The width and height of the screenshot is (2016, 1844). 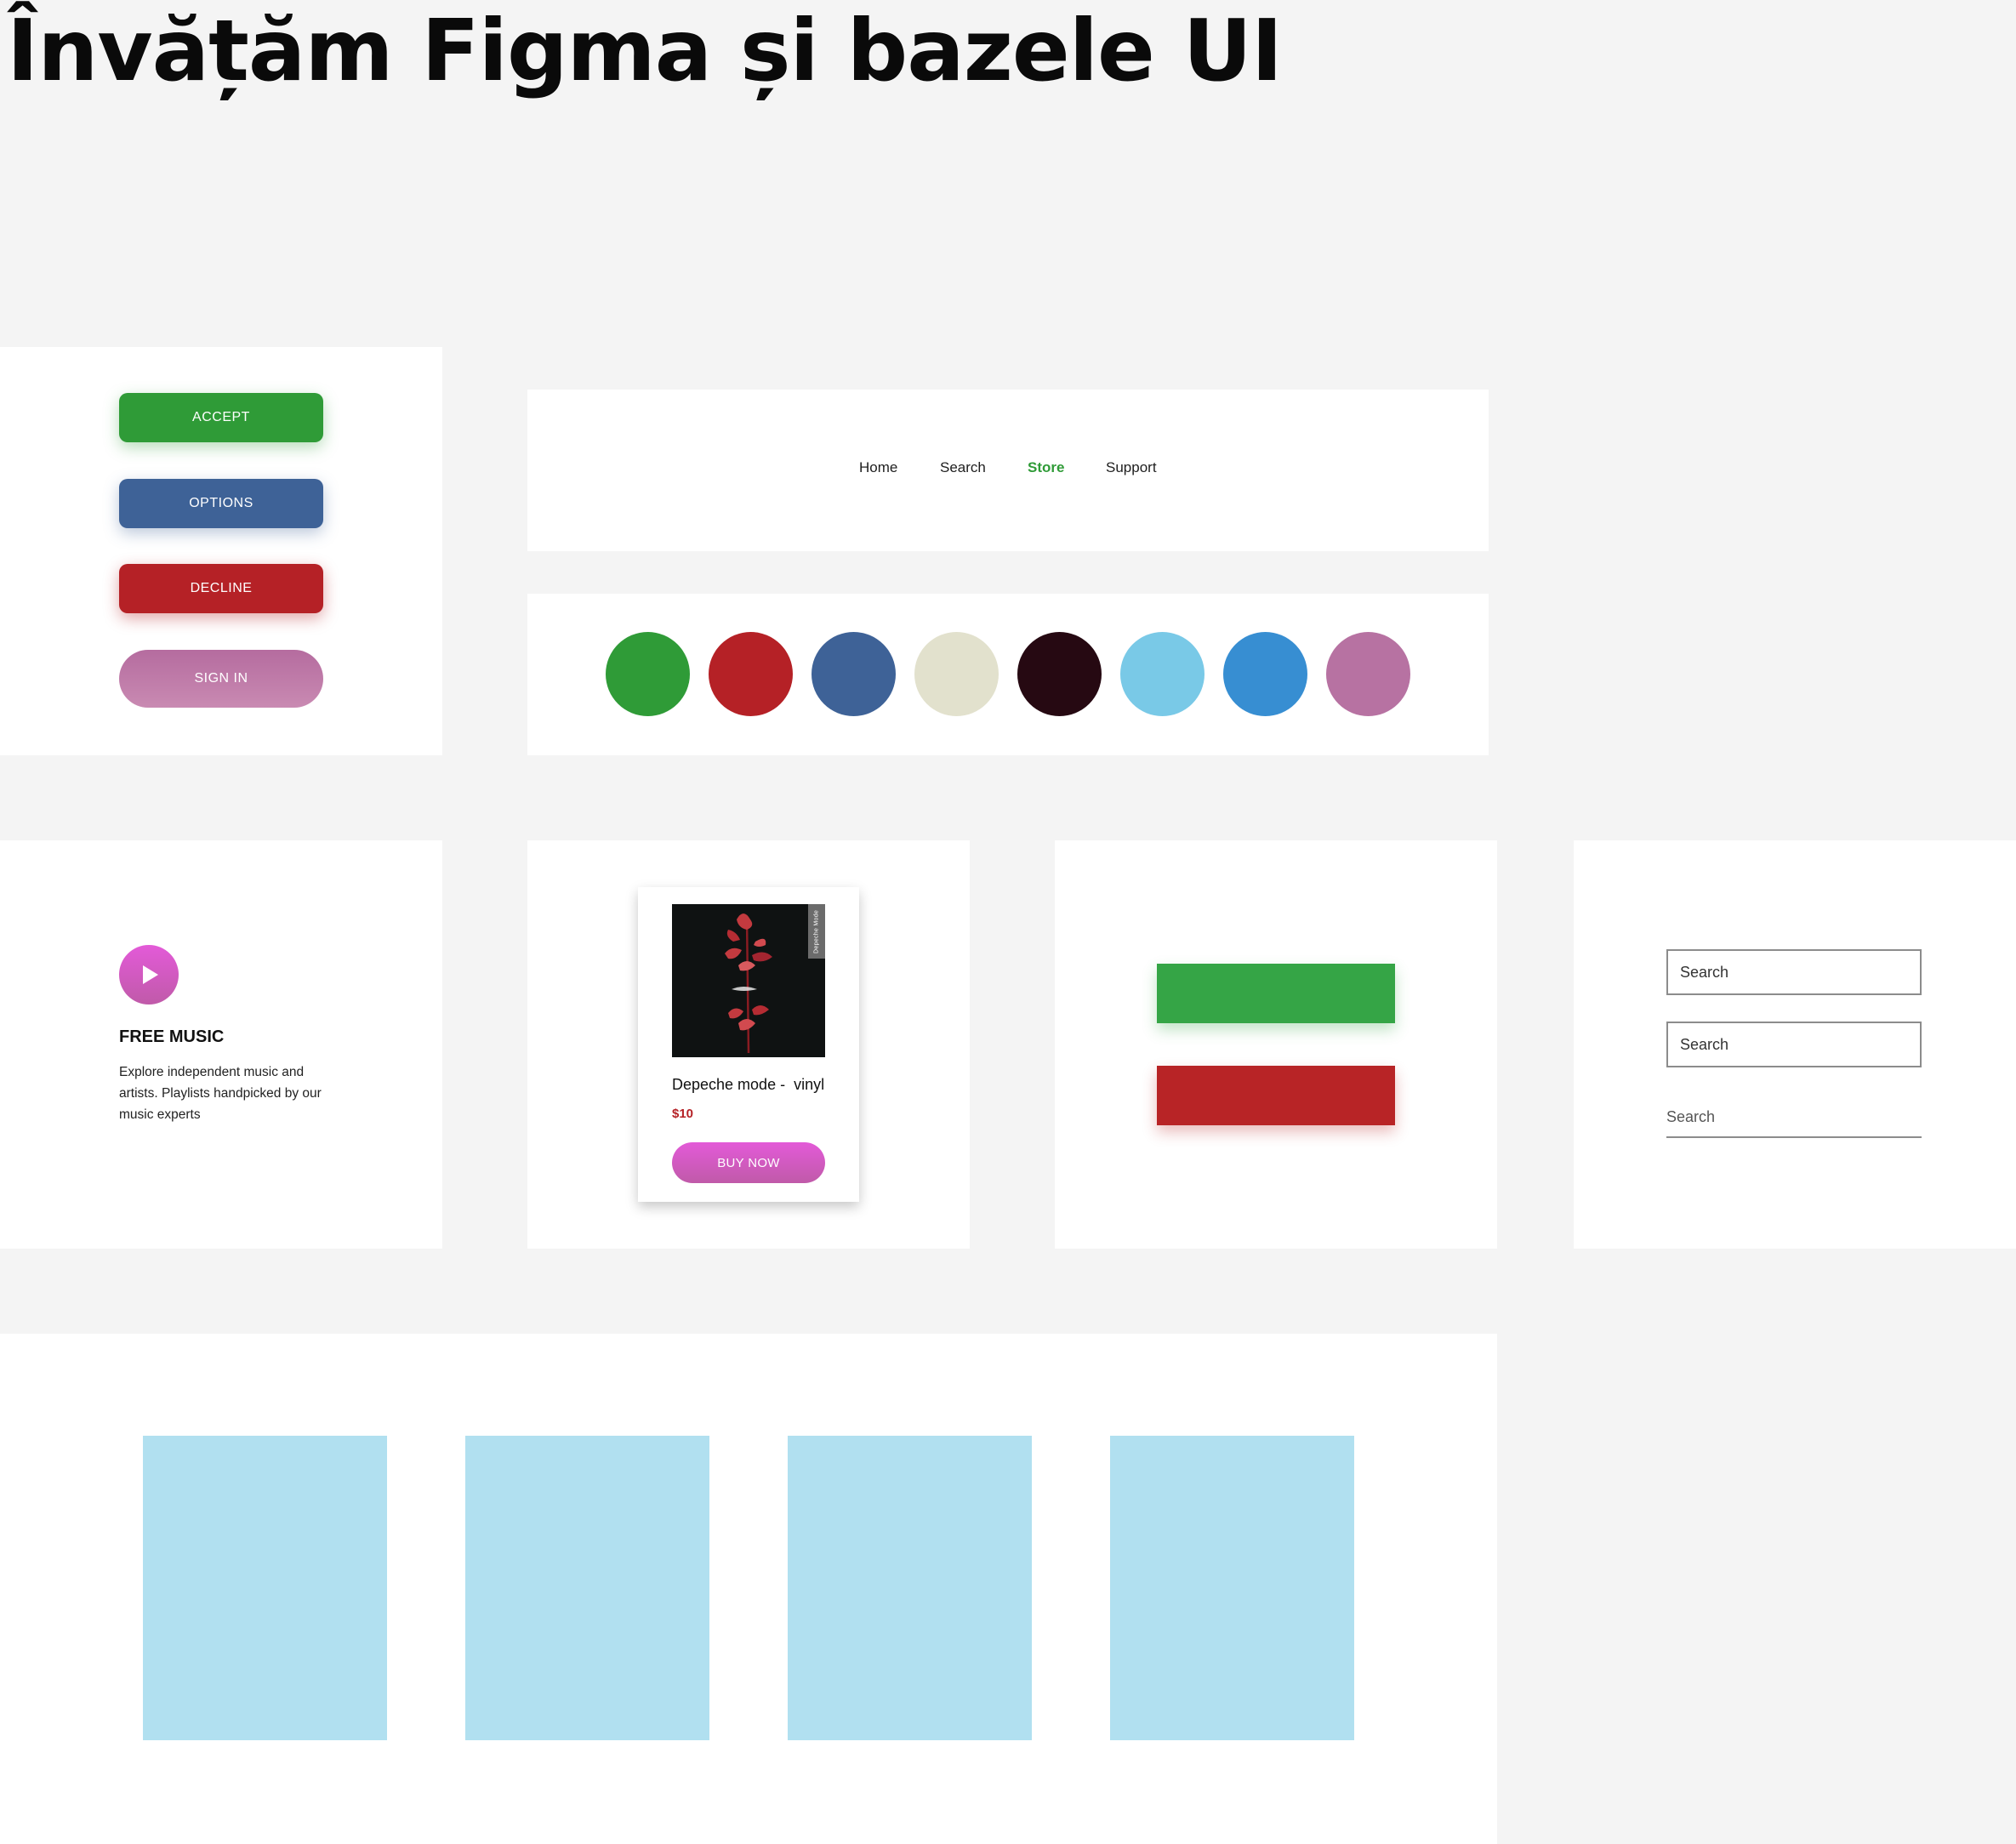 I want to click on album-cover-image: Depeche Mode, so click(x=748, y=981).